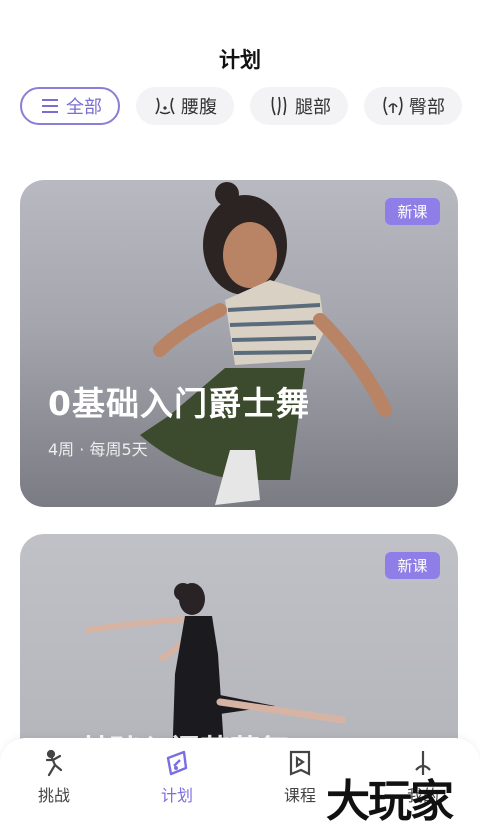 Image resolution: width=480 pixels, height=831 pixels. What do you see at coordinates (427, 107) in the screenshot?
I see `filter-hips-label: 臀部` at bounding box center [427, 107].